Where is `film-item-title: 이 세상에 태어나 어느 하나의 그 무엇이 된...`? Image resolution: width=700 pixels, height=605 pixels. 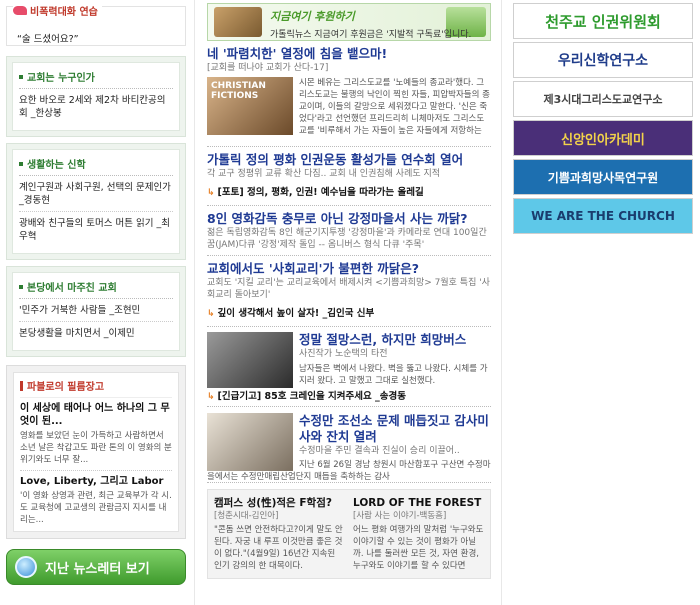 film-item-title: 이 세상에 태어나 어느 하나의 그 무엇이 된... is located at coordinates (96, 415).